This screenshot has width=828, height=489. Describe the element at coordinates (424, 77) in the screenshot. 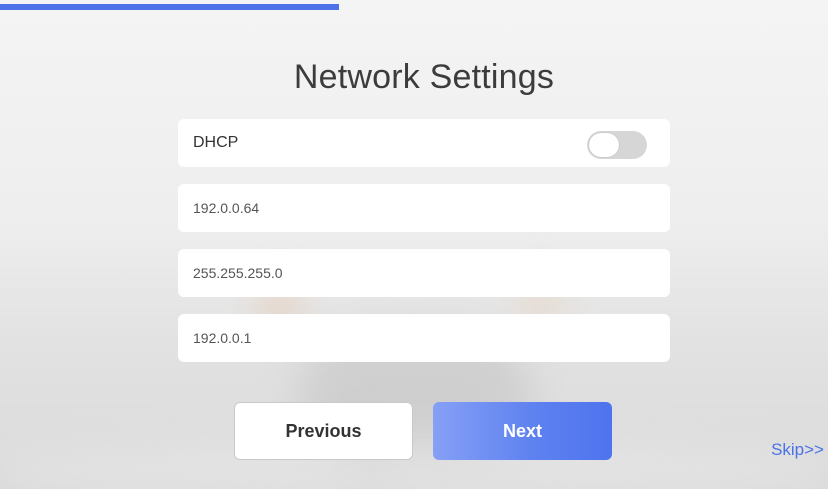

I see `page-title: Network Settings` at that location.